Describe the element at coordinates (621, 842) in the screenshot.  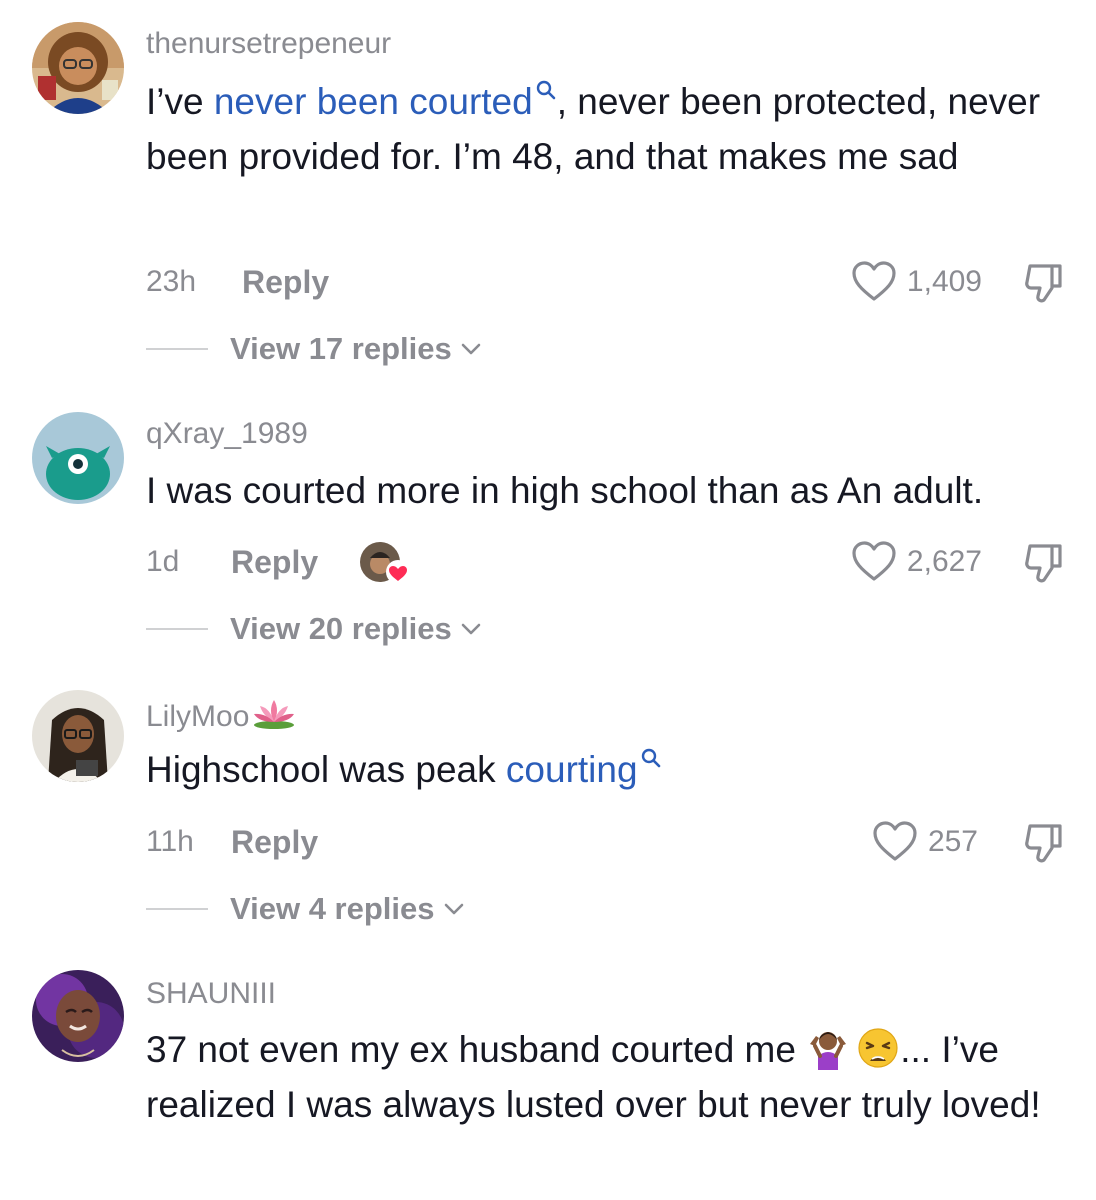
I see `comment-meta: 11h Reply 257` at that location.